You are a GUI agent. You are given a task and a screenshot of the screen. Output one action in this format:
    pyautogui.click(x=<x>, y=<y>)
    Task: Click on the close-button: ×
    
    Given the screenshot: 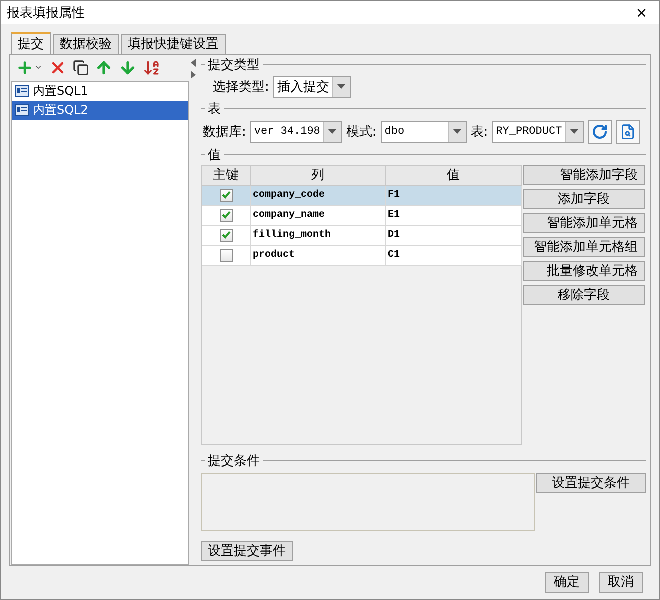 What is the action you would take?
    pyautogui.click(x=641, y=12)
    